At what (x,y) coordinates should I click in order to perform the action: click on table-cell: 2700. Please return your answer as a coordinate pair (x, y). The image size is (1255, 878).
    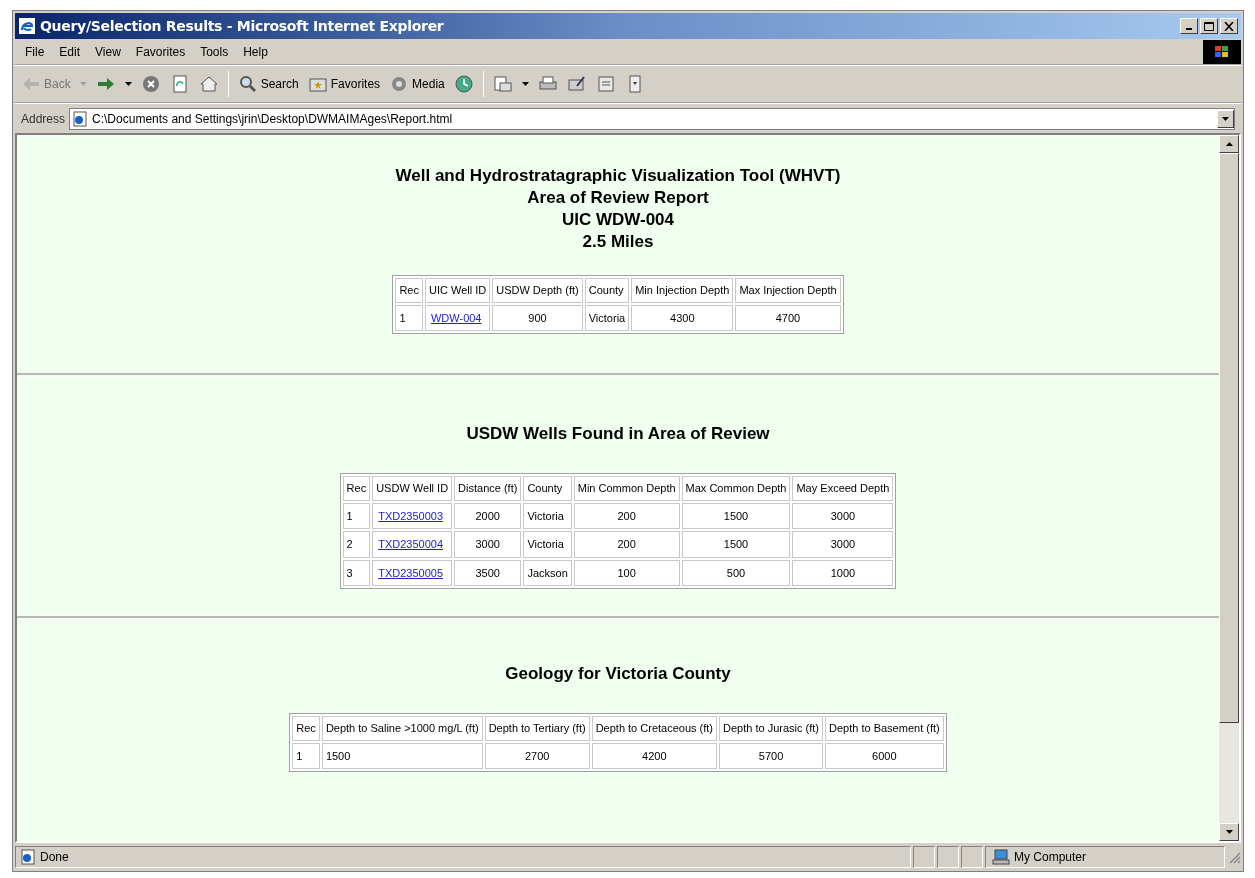
    Looking at the image, I should click on (537, 755).